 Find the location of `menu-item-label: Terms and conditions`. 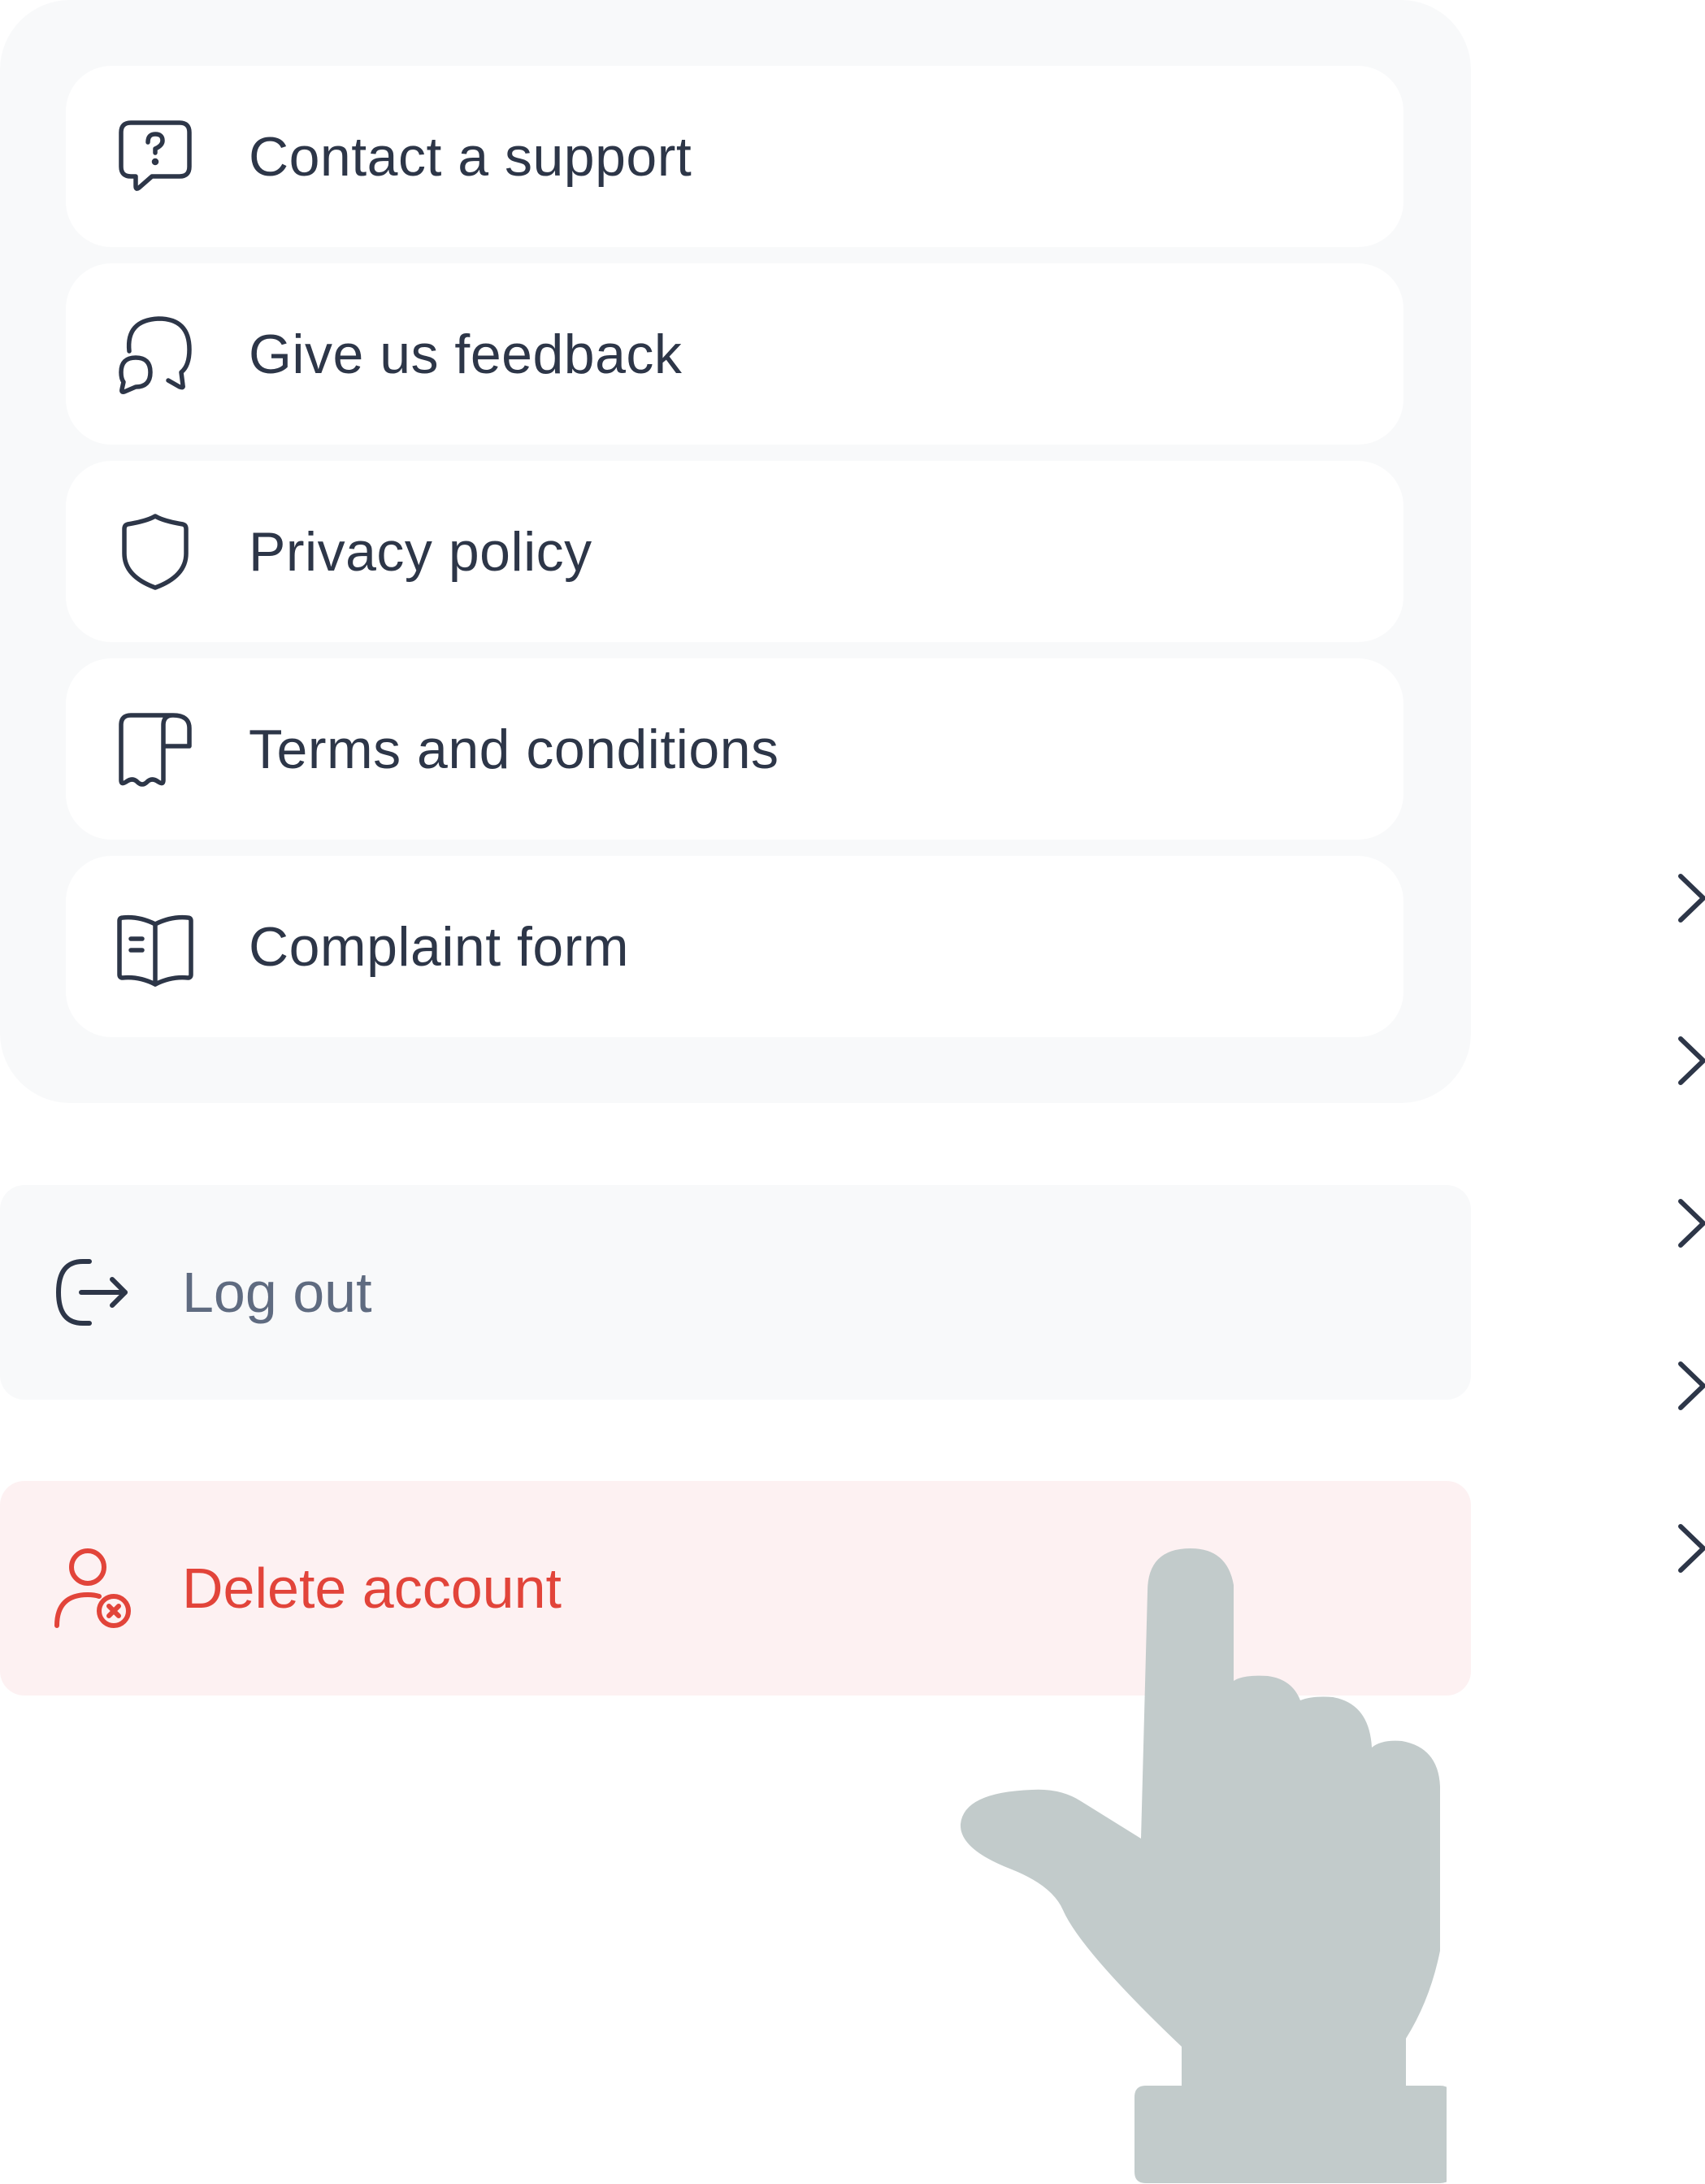

menu-item-label: Terms and conditions is located at coordinates (514, 749).